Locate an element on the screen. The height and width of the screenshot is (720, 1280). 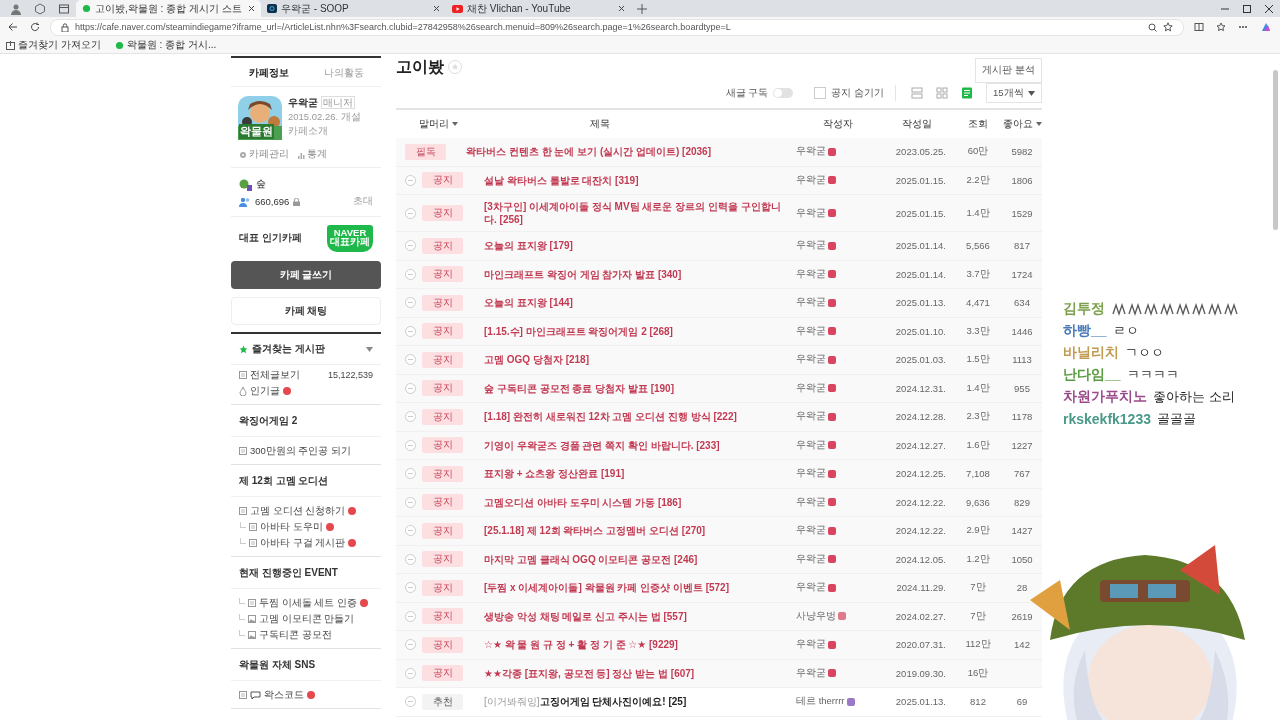
bookmark-item: 즐겨찾기 가져오기 is located at coordinates (53, 45).